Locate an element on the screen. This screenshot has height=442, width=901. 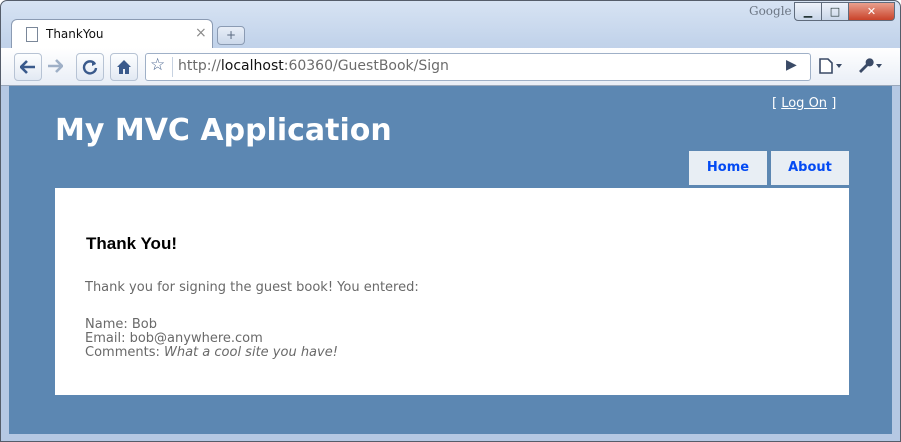
omnibox-divider is located at coordinates (172, 67).